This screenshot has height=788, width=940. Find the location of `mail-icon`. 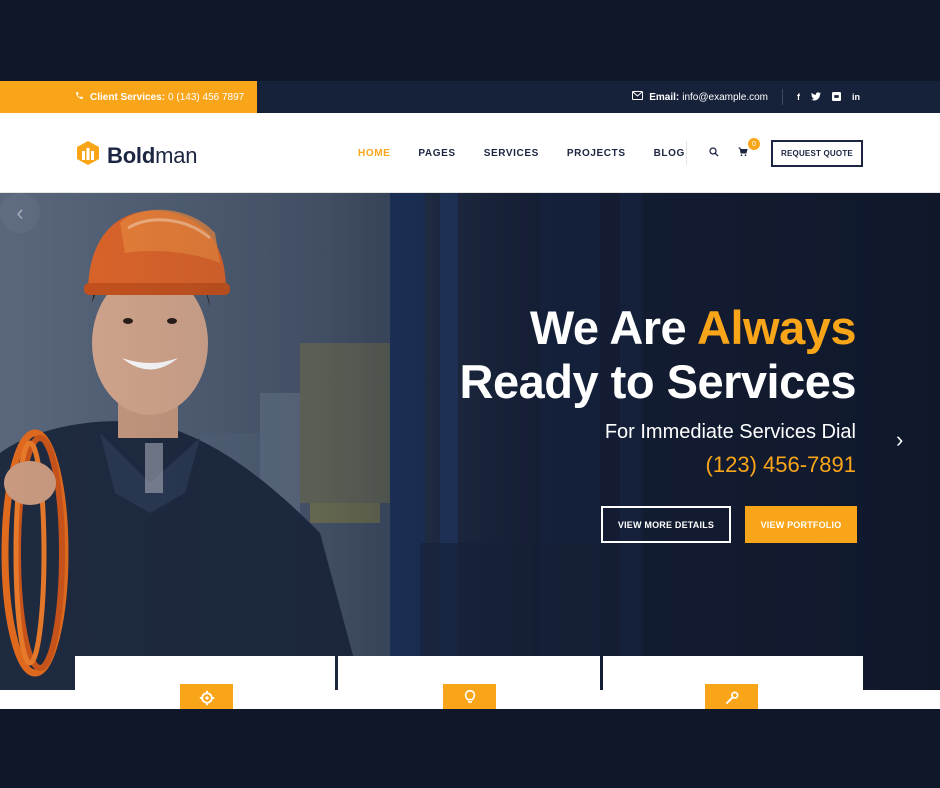

mail-icon is located at coordinates (638, 97).